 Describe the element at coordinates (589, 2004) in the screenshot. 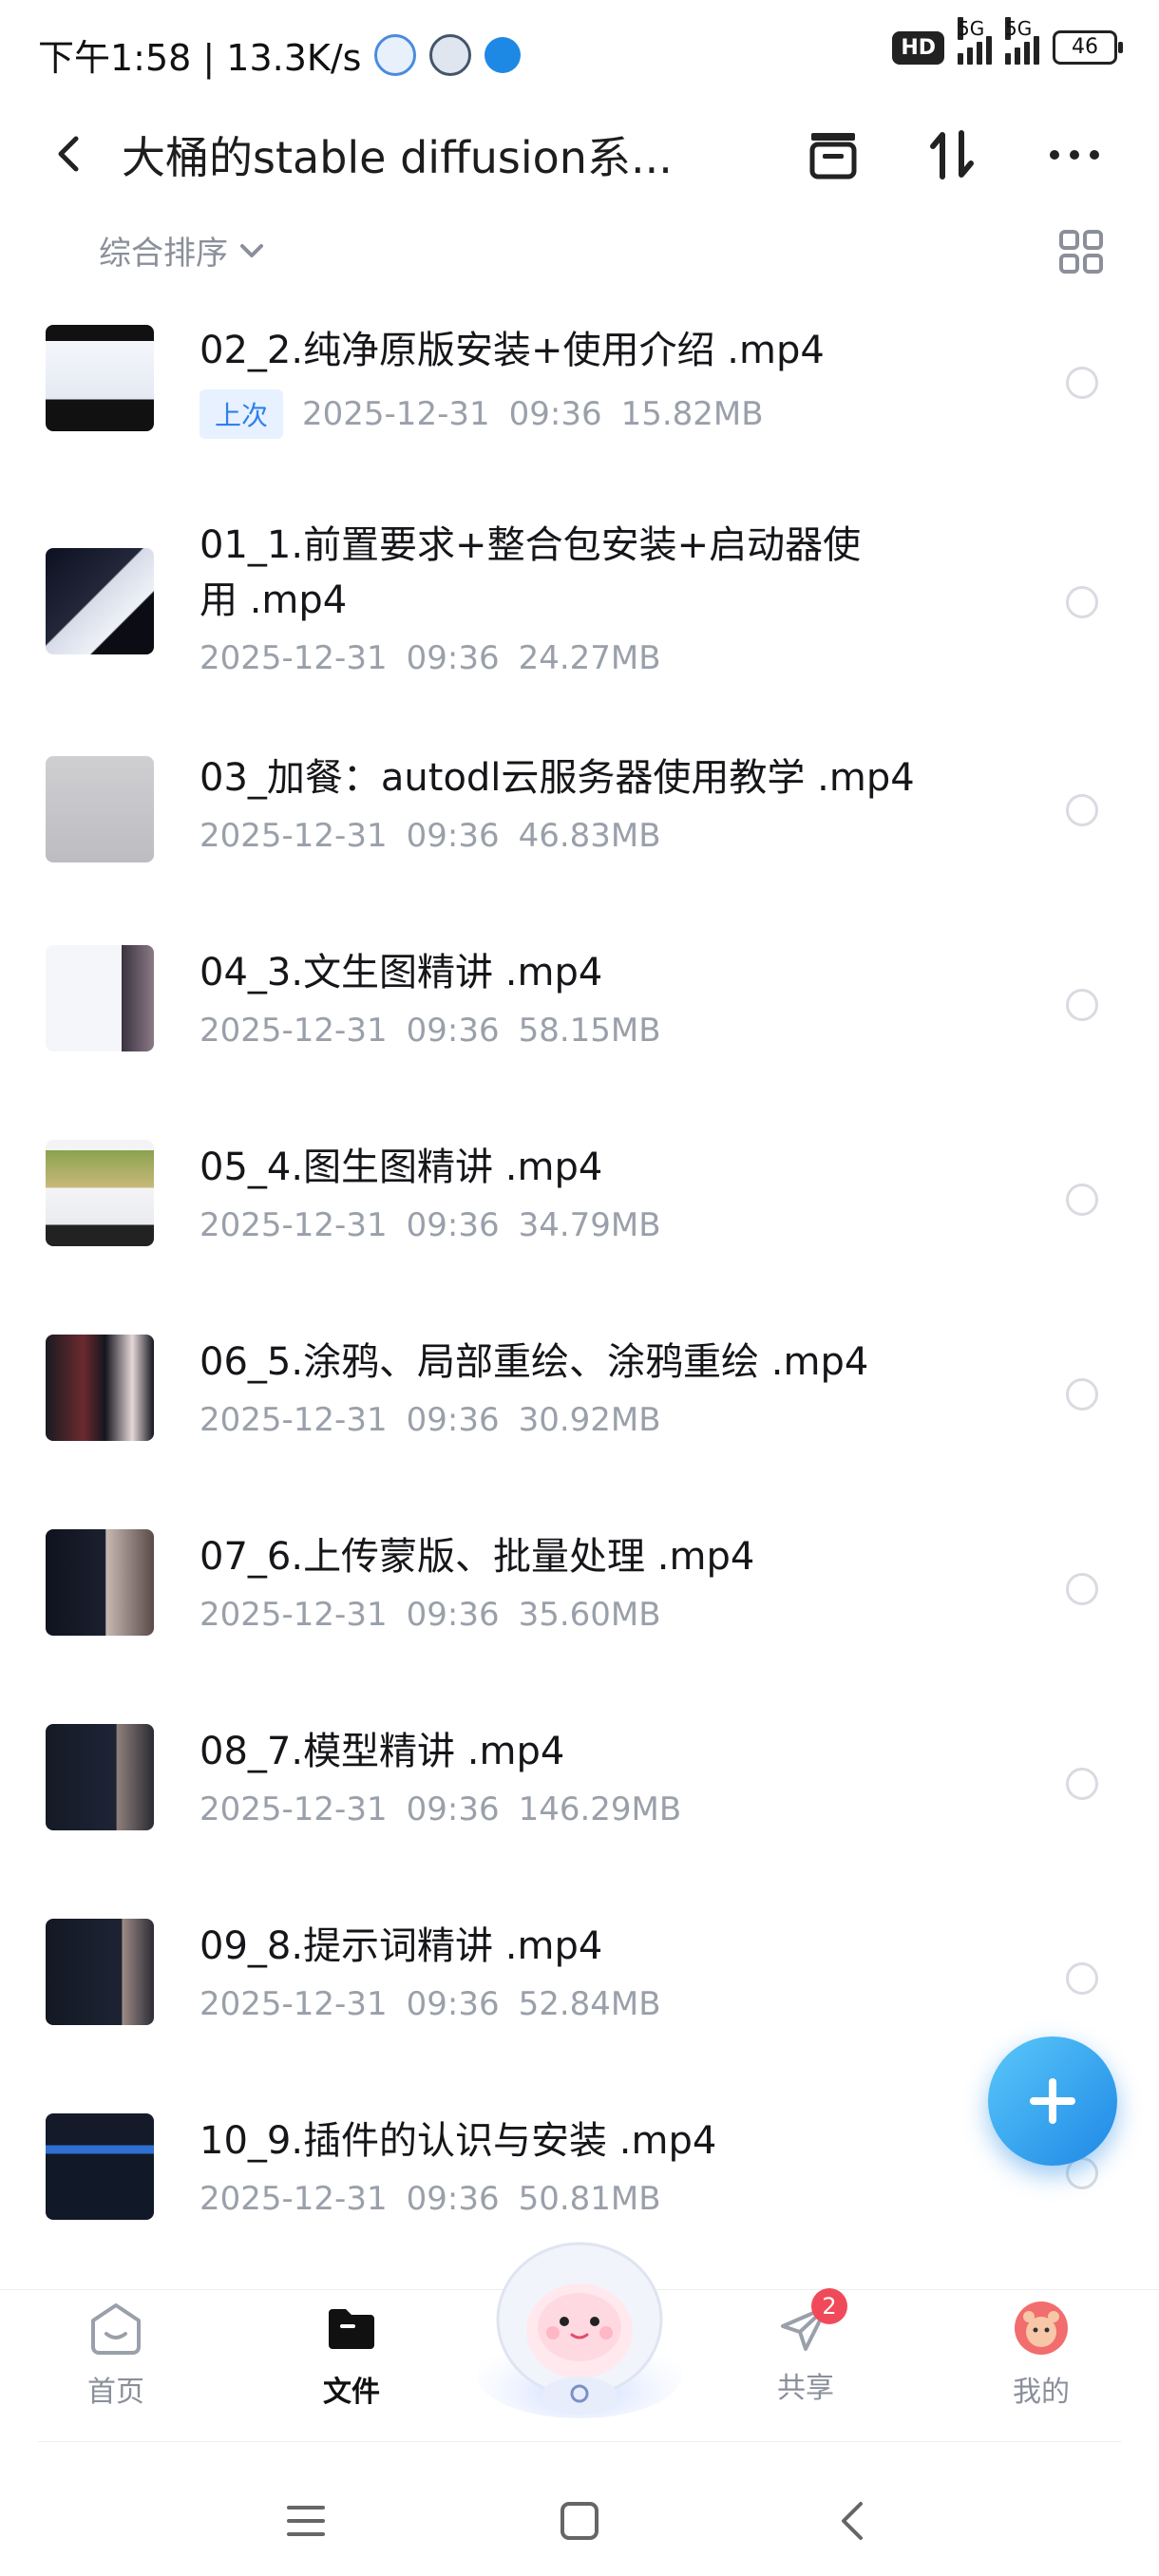

I see `file-size: 52.84MB` at that location.